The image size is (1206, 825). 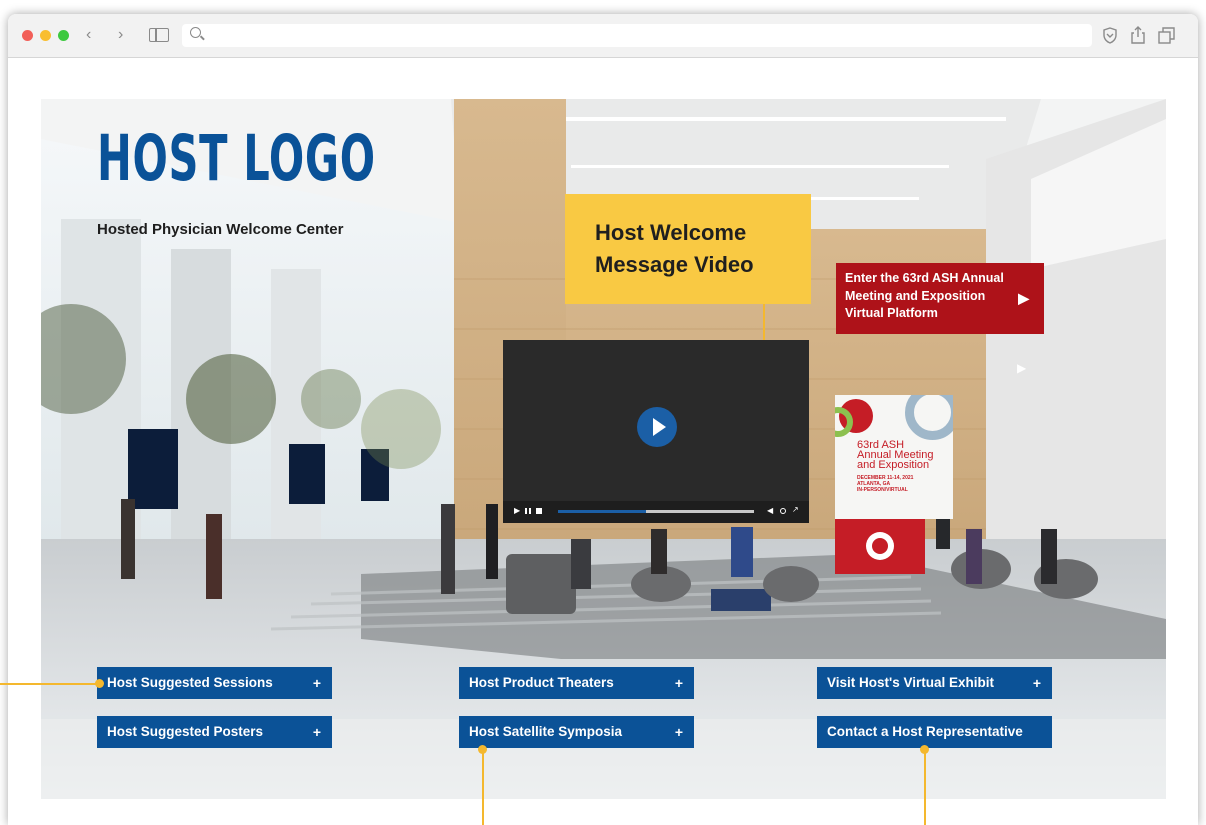 I want to click on close-window-button, so click(x=27, y=35).